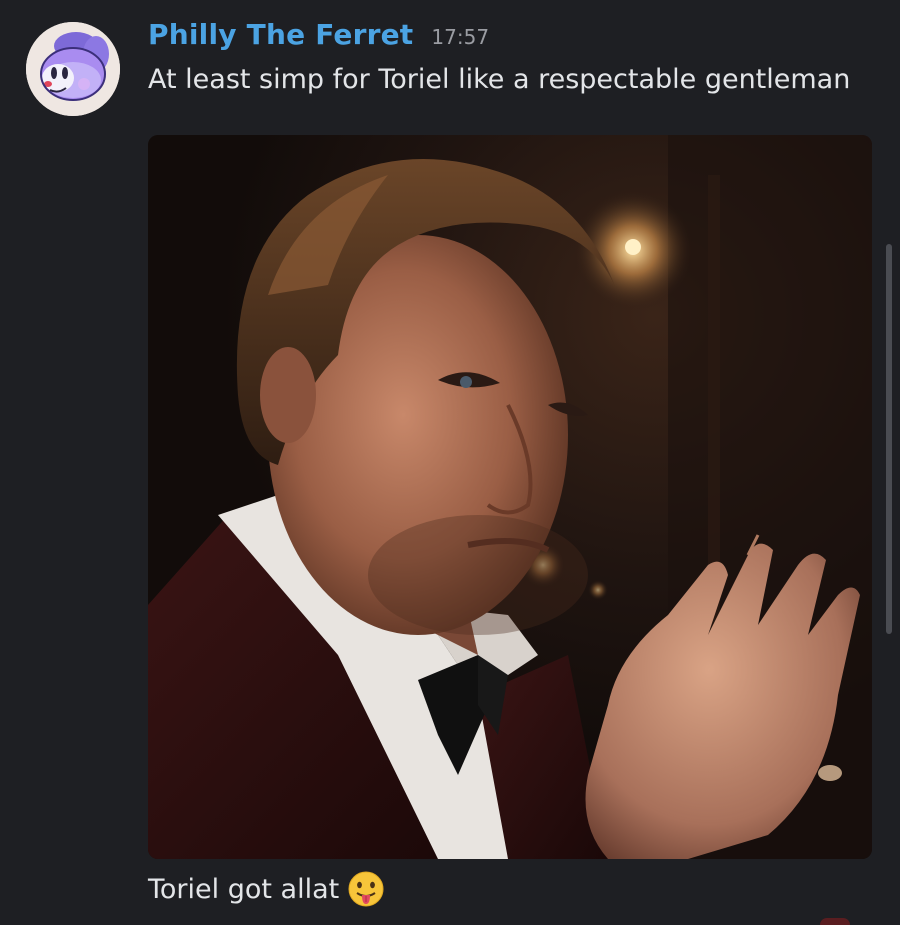 The height and width of the screenshot is (925, 900). What do you see at coordinates (280, 34) in the screenshot?
I see `author-name: Philly The Ferret` at bounding box center [280, 34].